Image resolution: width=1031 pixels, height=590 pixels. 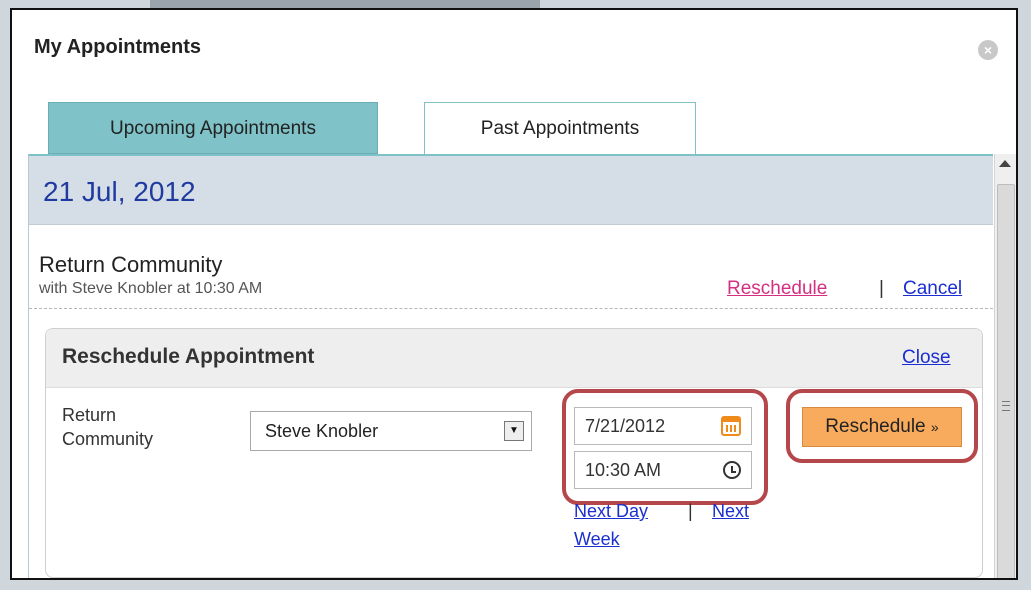 I want to click on cancel-link: Cancel, so click(x=932, y=289).